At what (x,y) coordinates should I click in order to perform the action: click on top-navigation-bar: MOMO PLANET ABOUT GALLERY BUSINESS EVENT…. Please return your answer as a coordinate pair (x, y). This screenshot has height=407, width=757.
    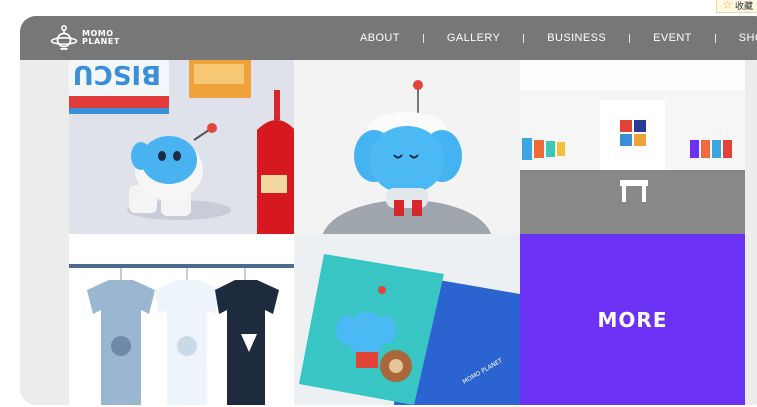
    Looking at the image, I should click on (388, 38).